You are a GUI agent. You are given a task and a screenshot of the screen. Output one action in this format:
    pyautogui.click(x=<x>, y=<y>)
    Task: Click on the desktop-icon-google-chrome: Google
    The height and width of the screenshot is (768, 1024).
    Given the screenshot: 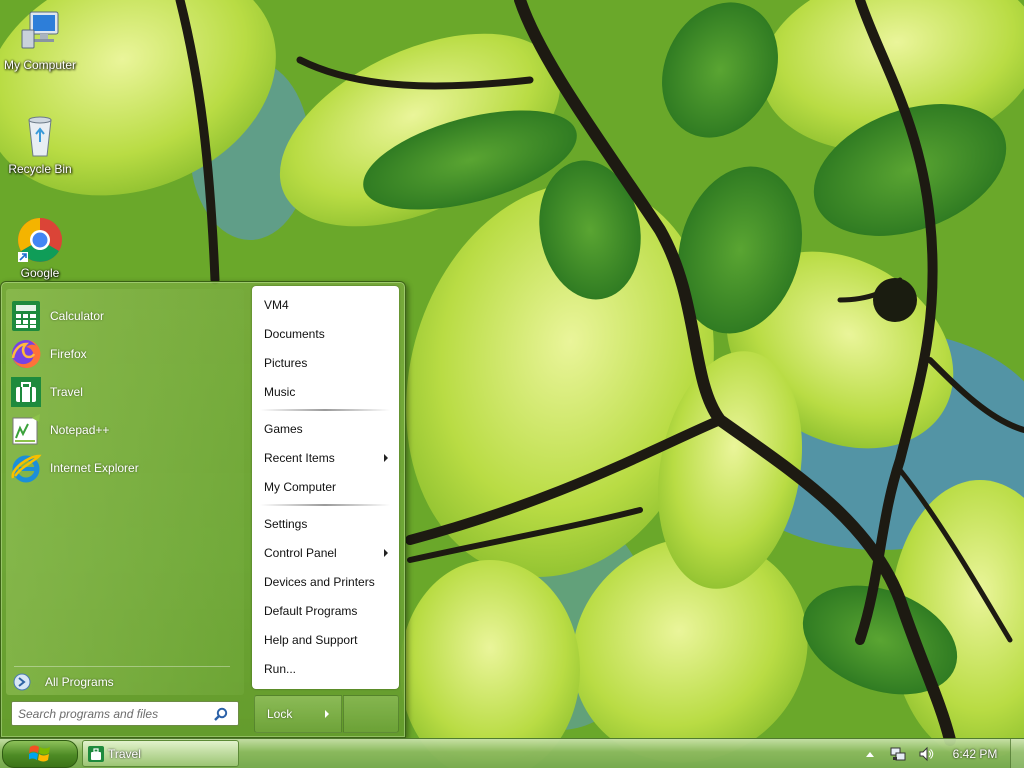 What is the action you would take?
    pyautogui.click(x=40, y=248)
    